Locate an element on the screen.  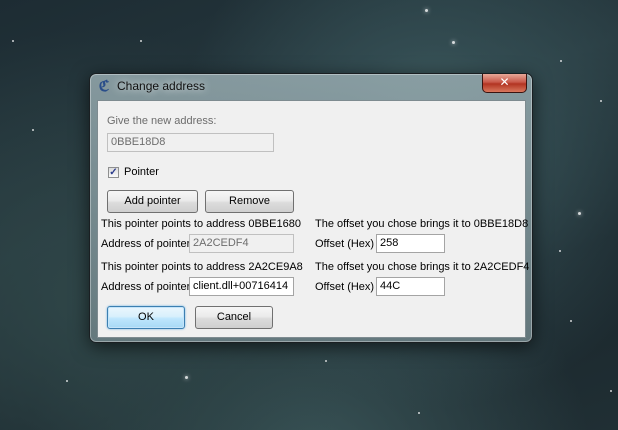
new-address-field: 0BBE18D8 is located at coordinates (190, 142).